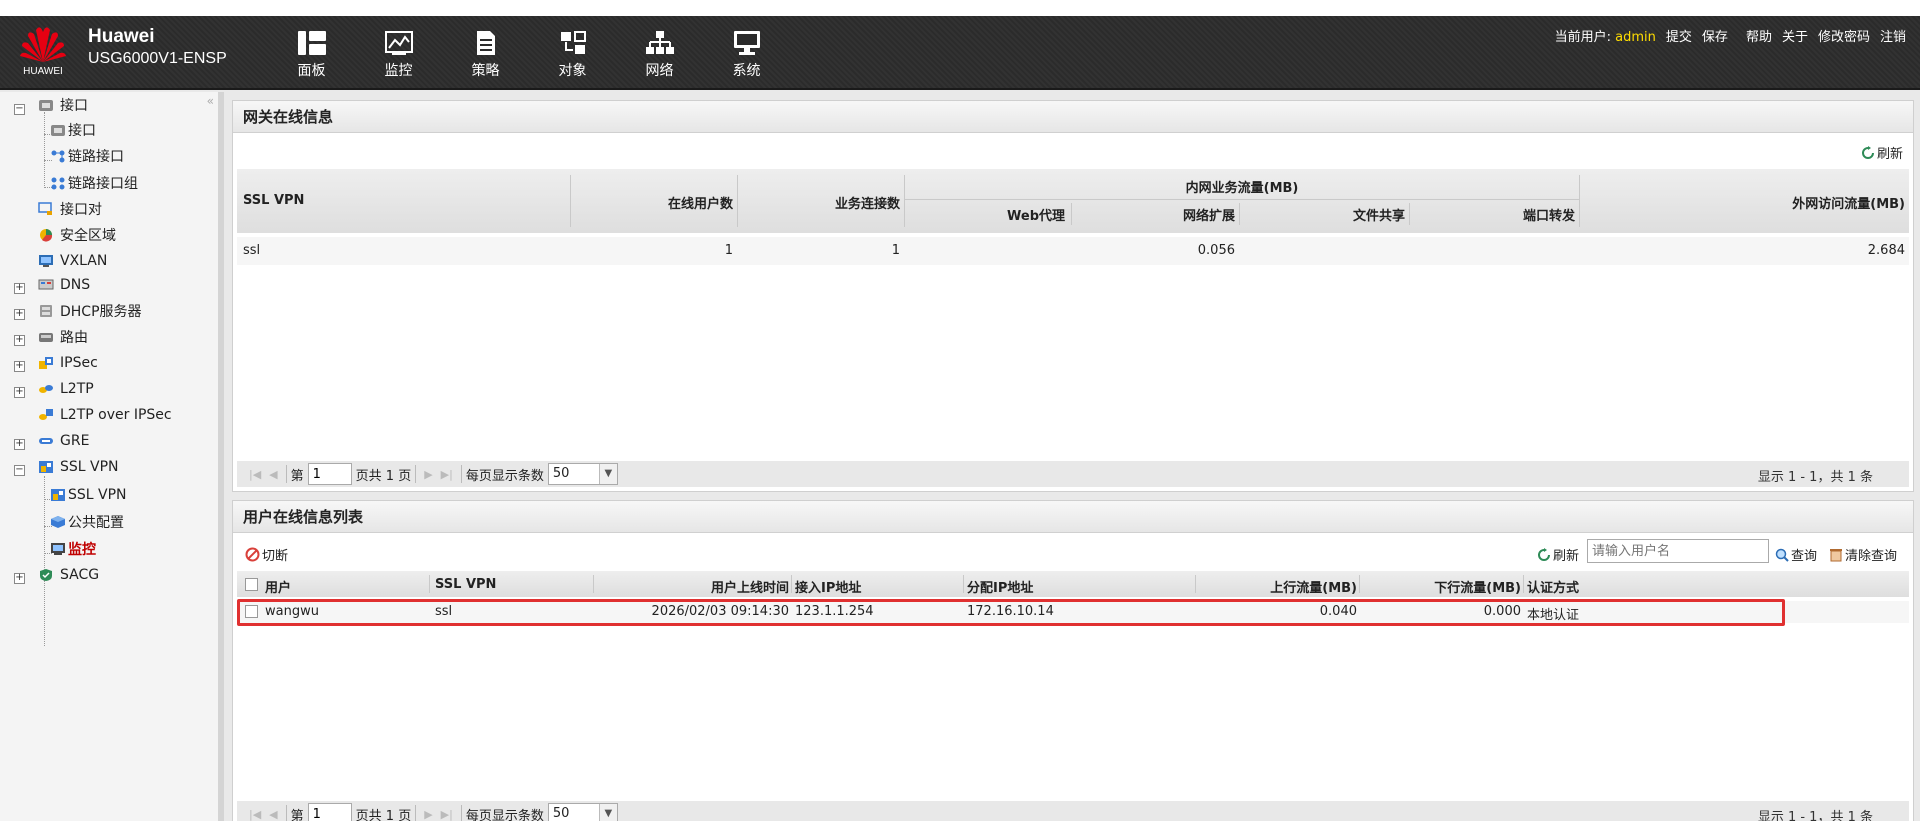  I want to click on save-link: 保存, so click(1715, 35).